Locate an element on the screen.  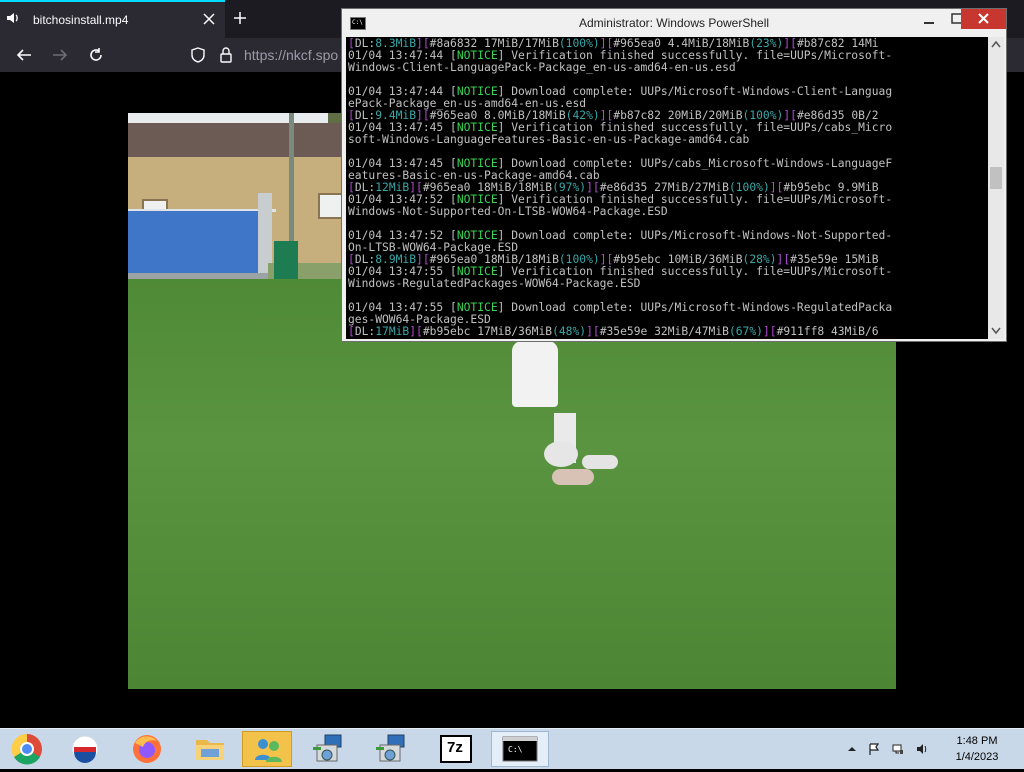
taskbar-users is located at coordinates (267, 749).